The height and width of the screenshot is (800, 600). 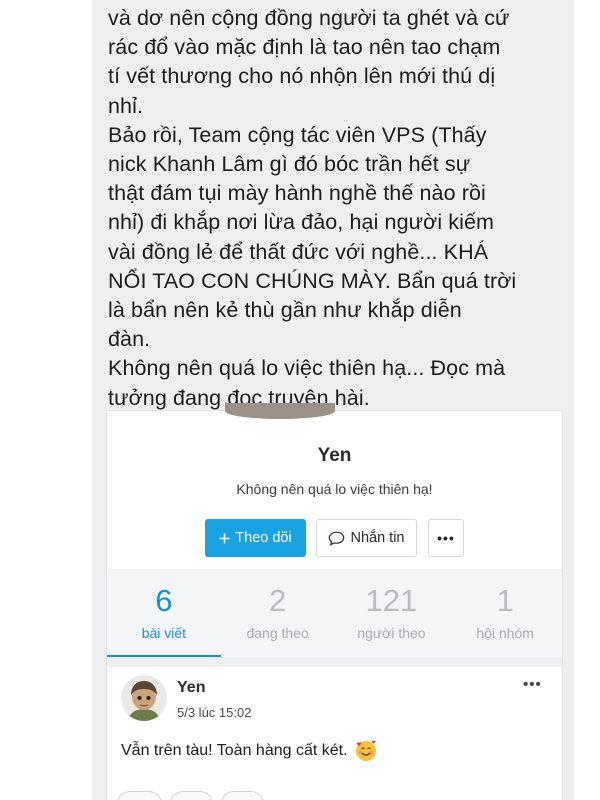 I want to click on plus-icon, so click(x=224, y=538).